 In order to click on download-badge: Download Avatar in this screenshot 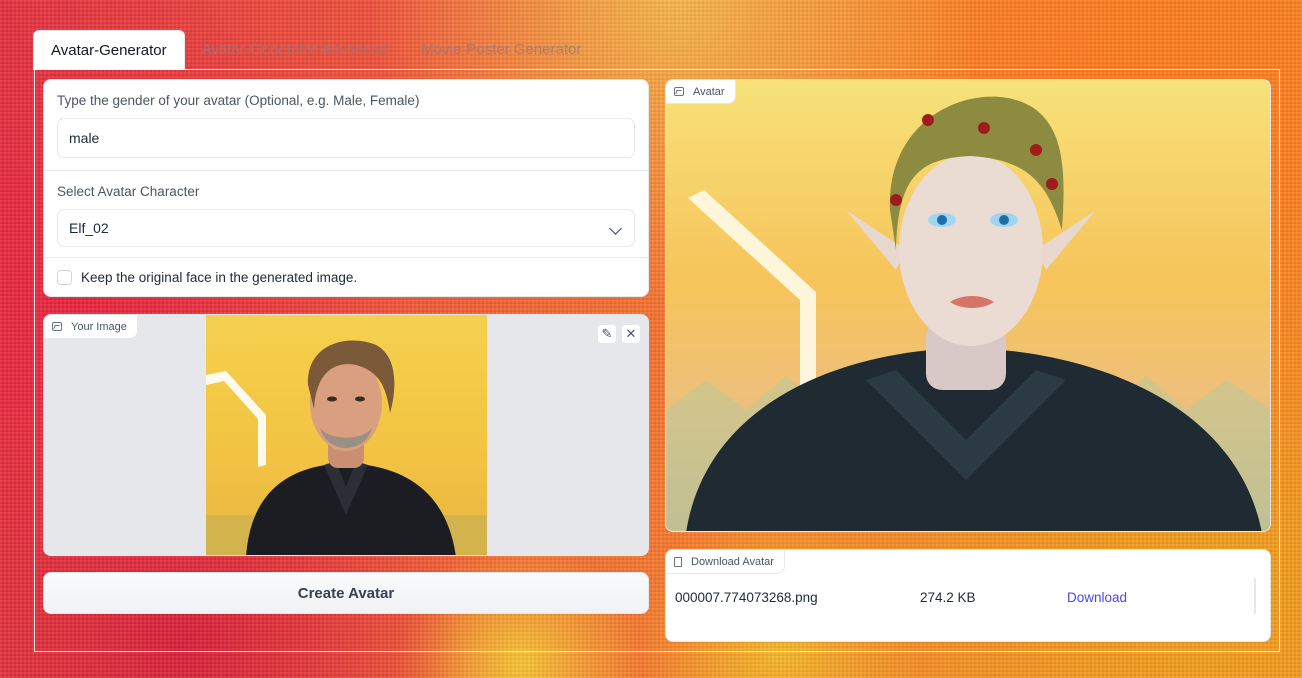, I will do `click(725, 562)`.